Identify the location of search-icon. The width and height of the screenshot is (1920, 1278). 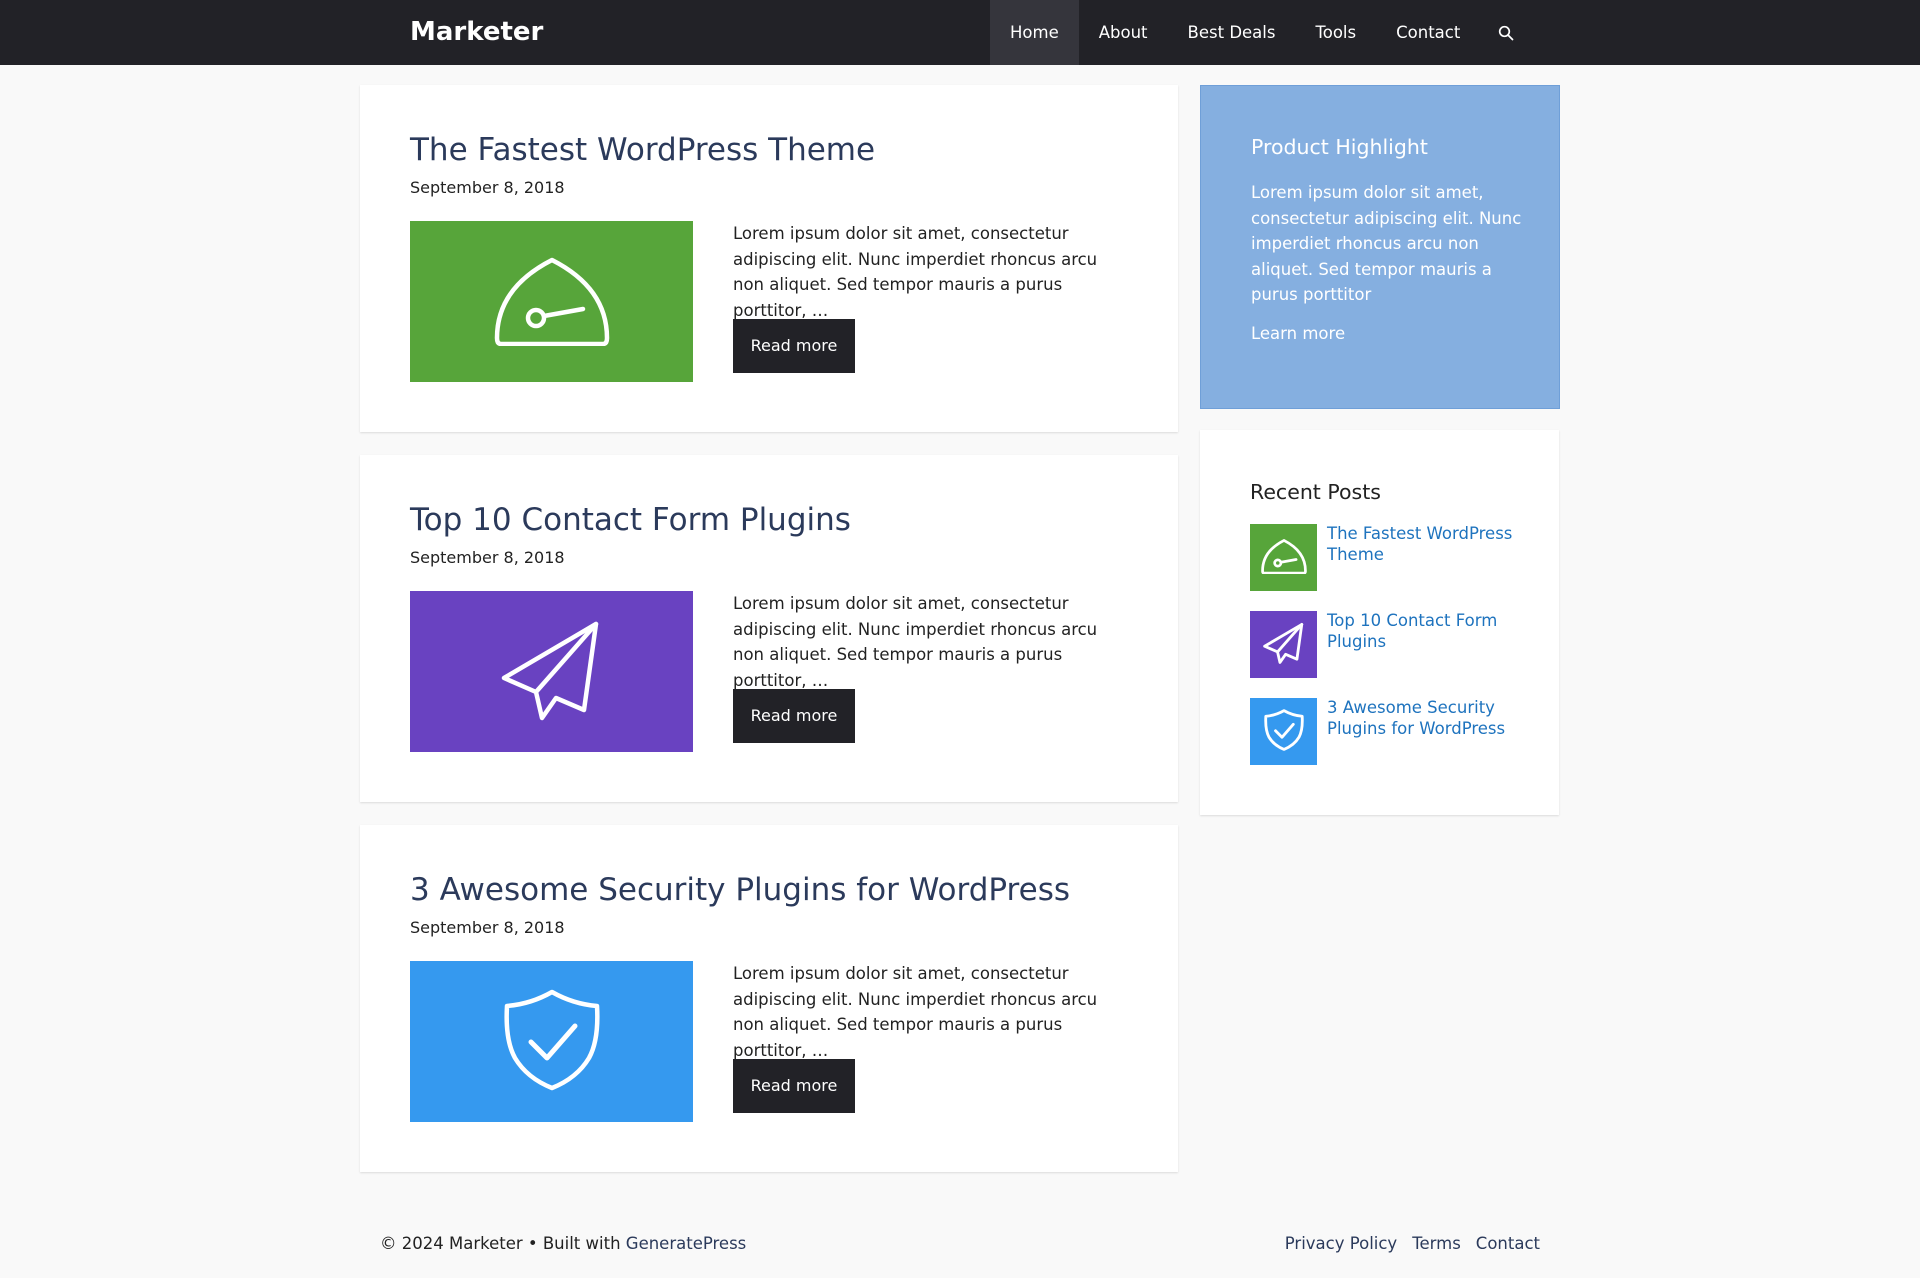
(1506, 32).